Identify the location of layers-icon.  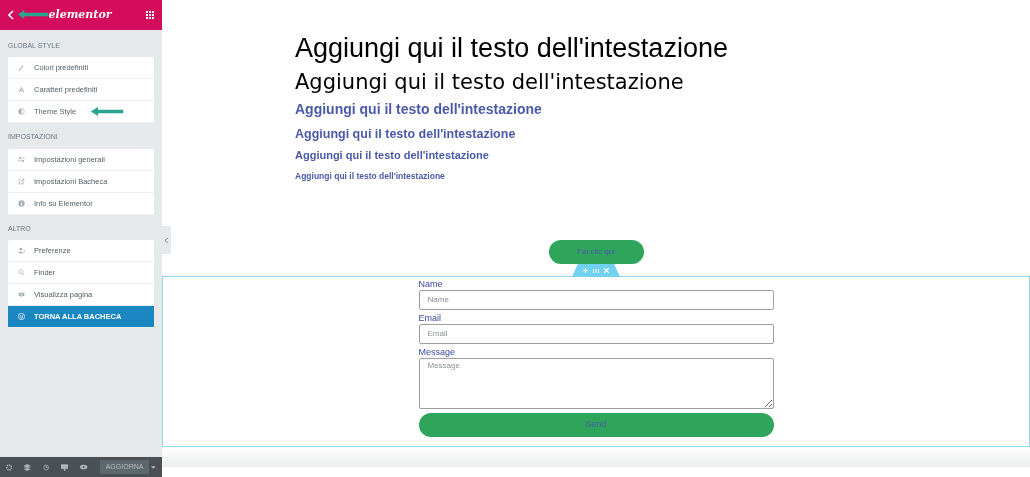
(27, 467).